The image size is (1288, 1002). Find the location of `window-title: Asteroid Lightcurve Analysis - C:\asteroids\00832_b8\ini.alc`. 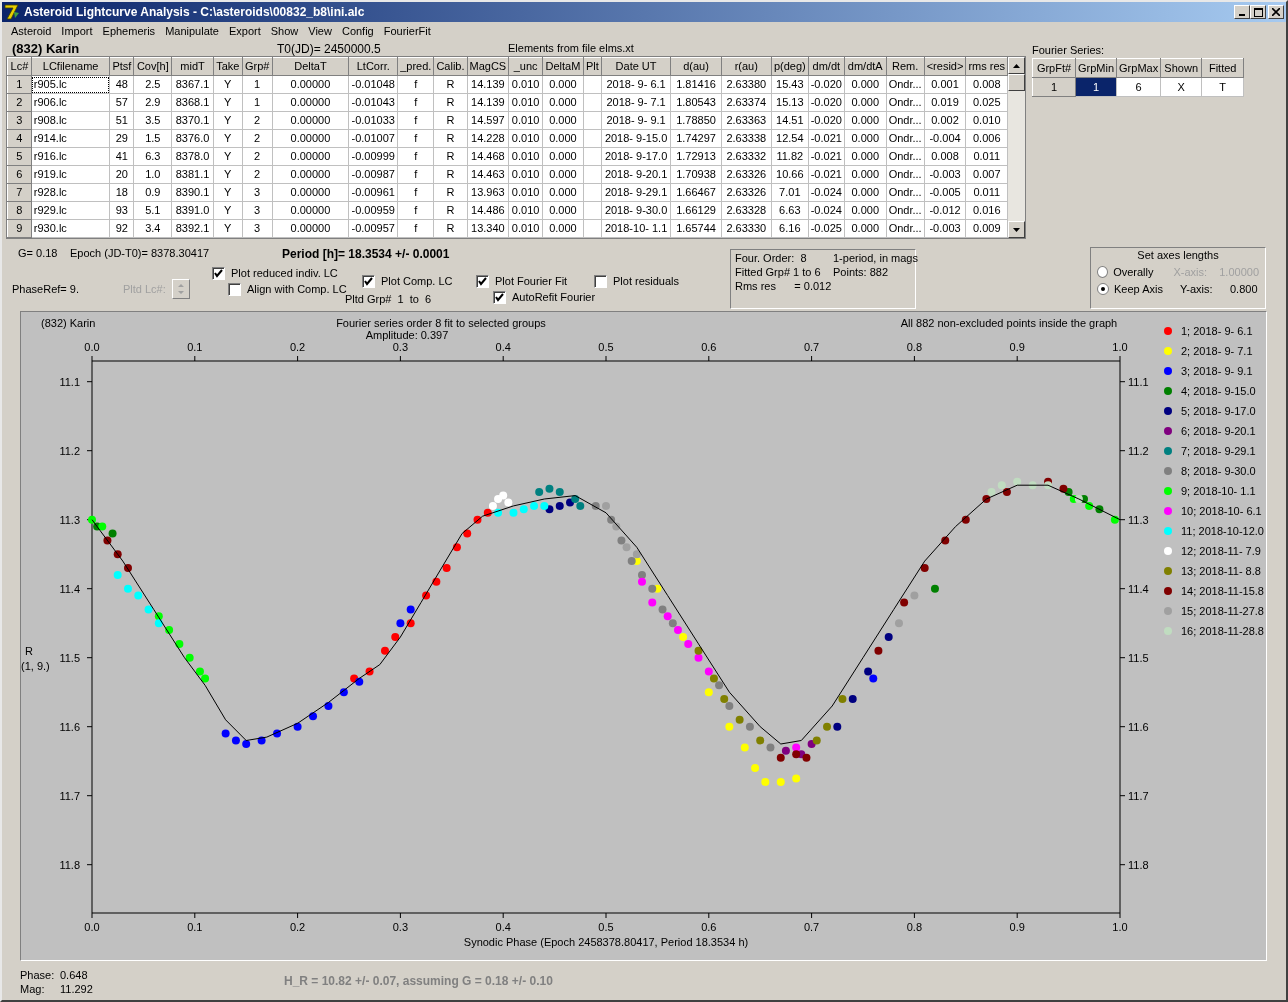

window-title: Asteroid Lightcurve Analysis - C:\asteroids\00832_b8\ini.alc is located at coordinates (194, 12).